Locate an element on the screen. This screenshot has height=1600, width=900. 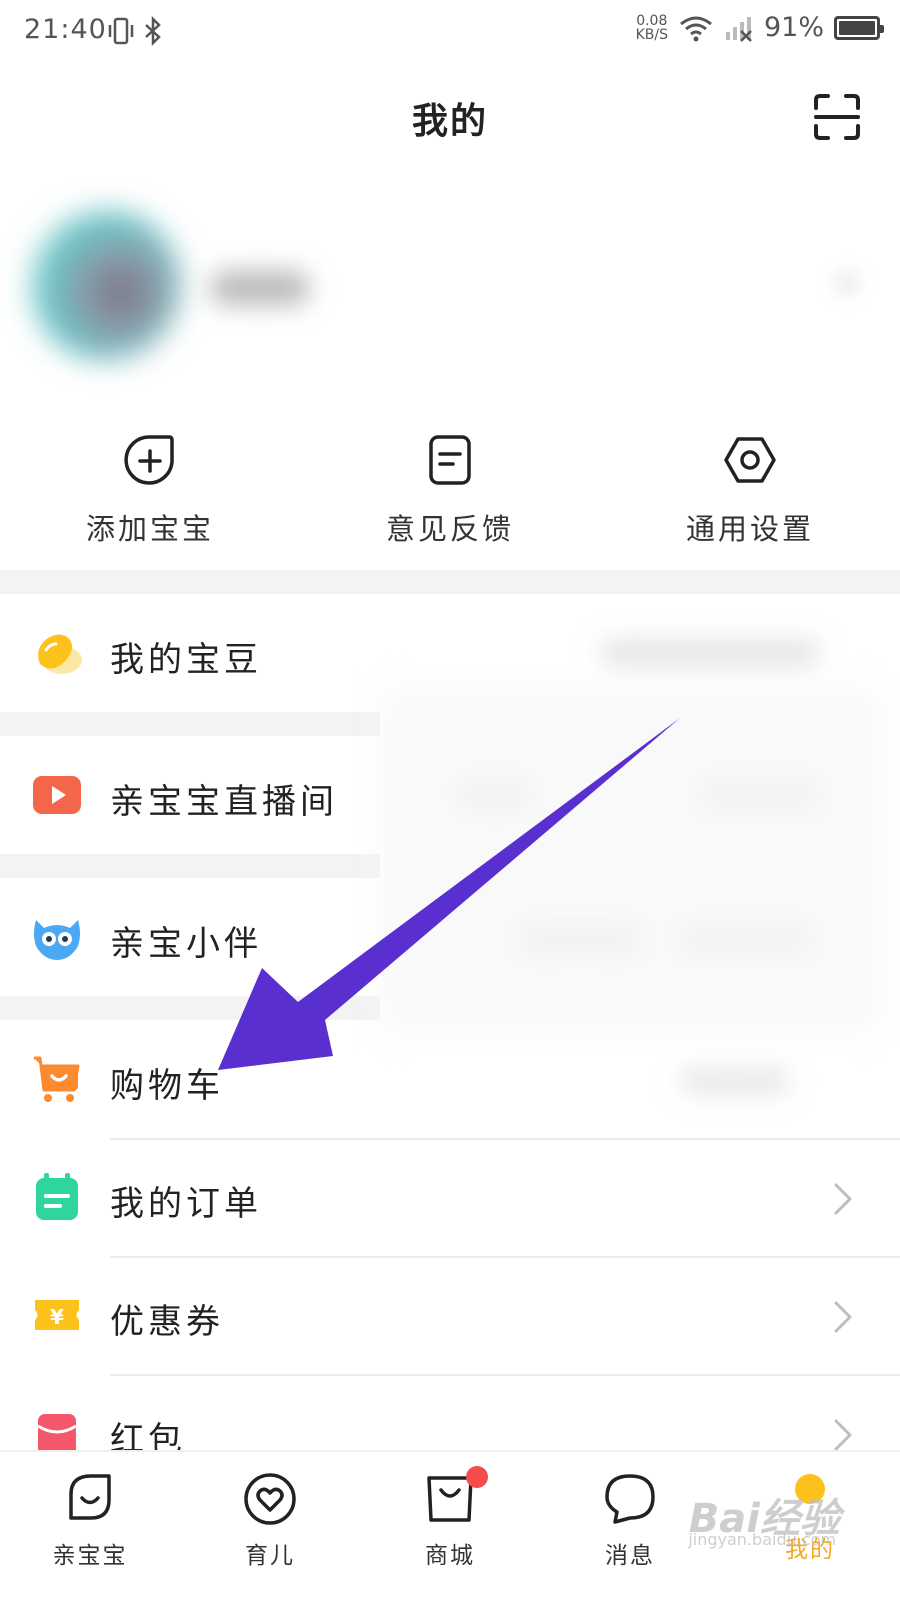
companion-label: 亲宝小伴 is located at coordinates (186, 944).